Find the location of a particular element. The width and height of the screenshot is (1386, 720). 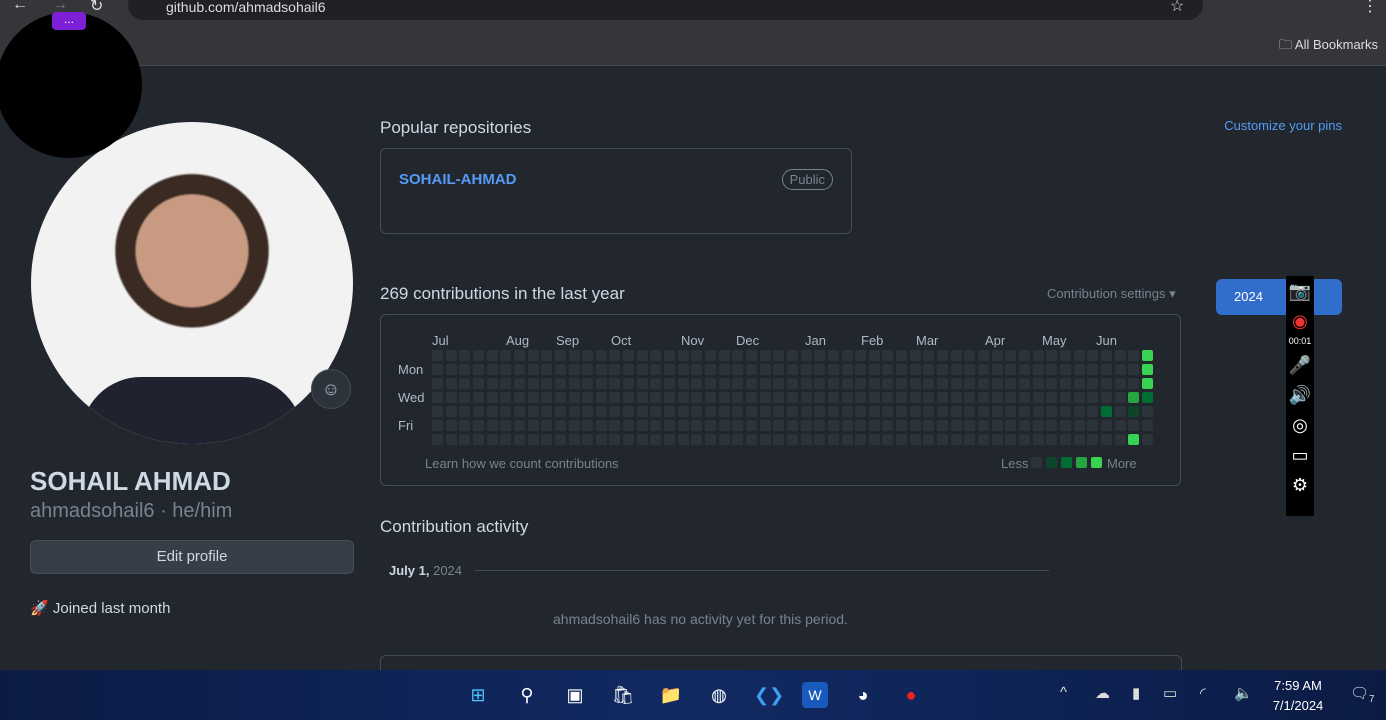

clock: 7:59 AM 7/1/2024 is located at coordinates (1298, 696).